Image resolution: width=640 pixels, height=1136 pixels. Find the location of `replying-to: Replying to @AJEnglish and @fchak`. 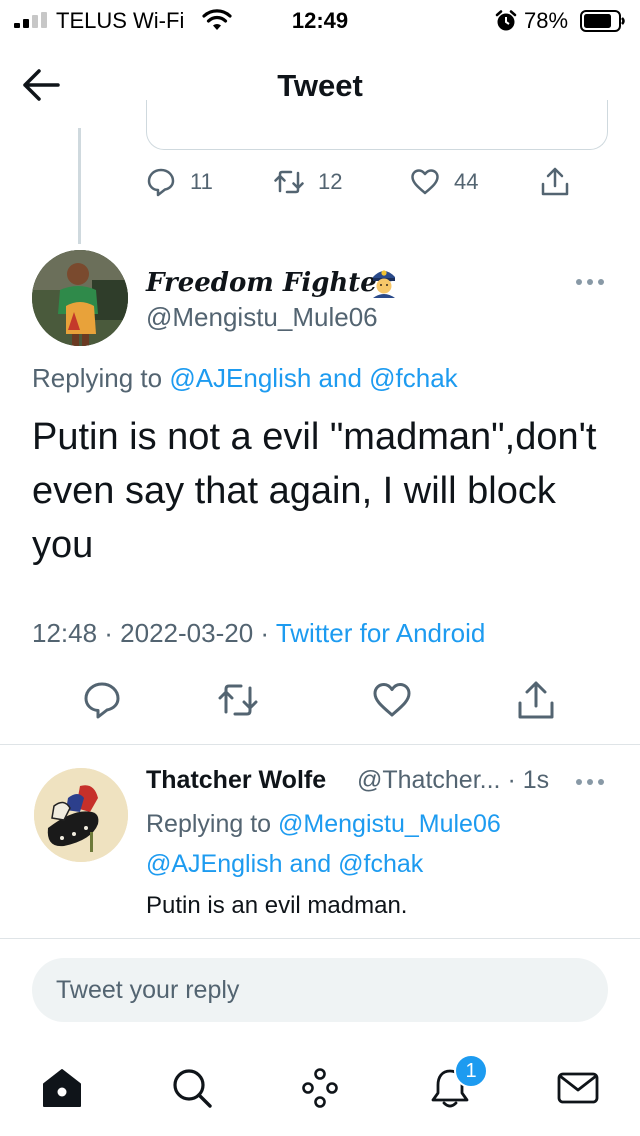

replying-to: Replying to @AJEnglish and @fchak is located at coordinates (245, 378).